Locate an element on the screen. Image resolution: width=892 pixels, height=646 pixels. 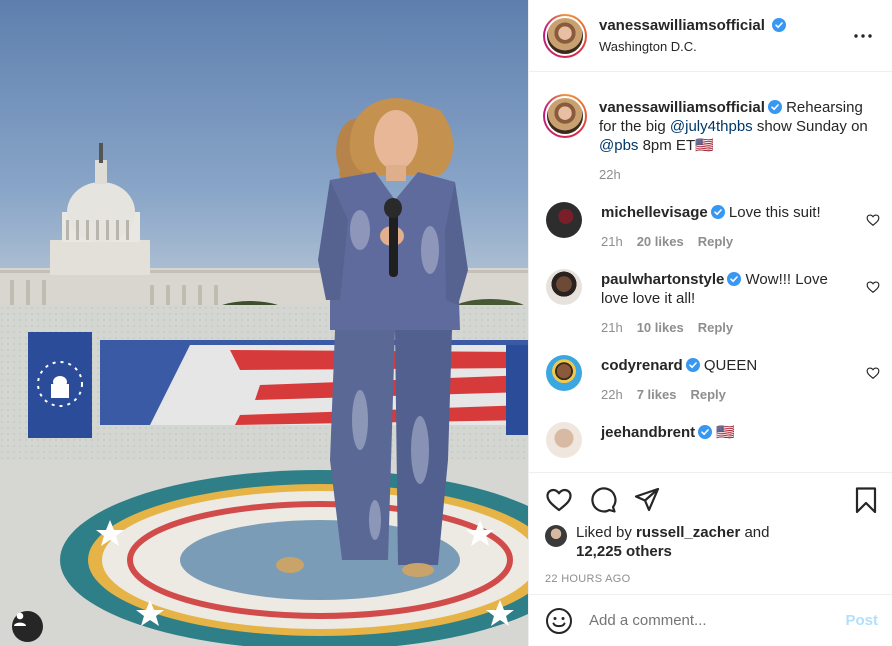
post-header: vanessawilliamsofficial Washington D.C. is located at coordinates (710, 36).